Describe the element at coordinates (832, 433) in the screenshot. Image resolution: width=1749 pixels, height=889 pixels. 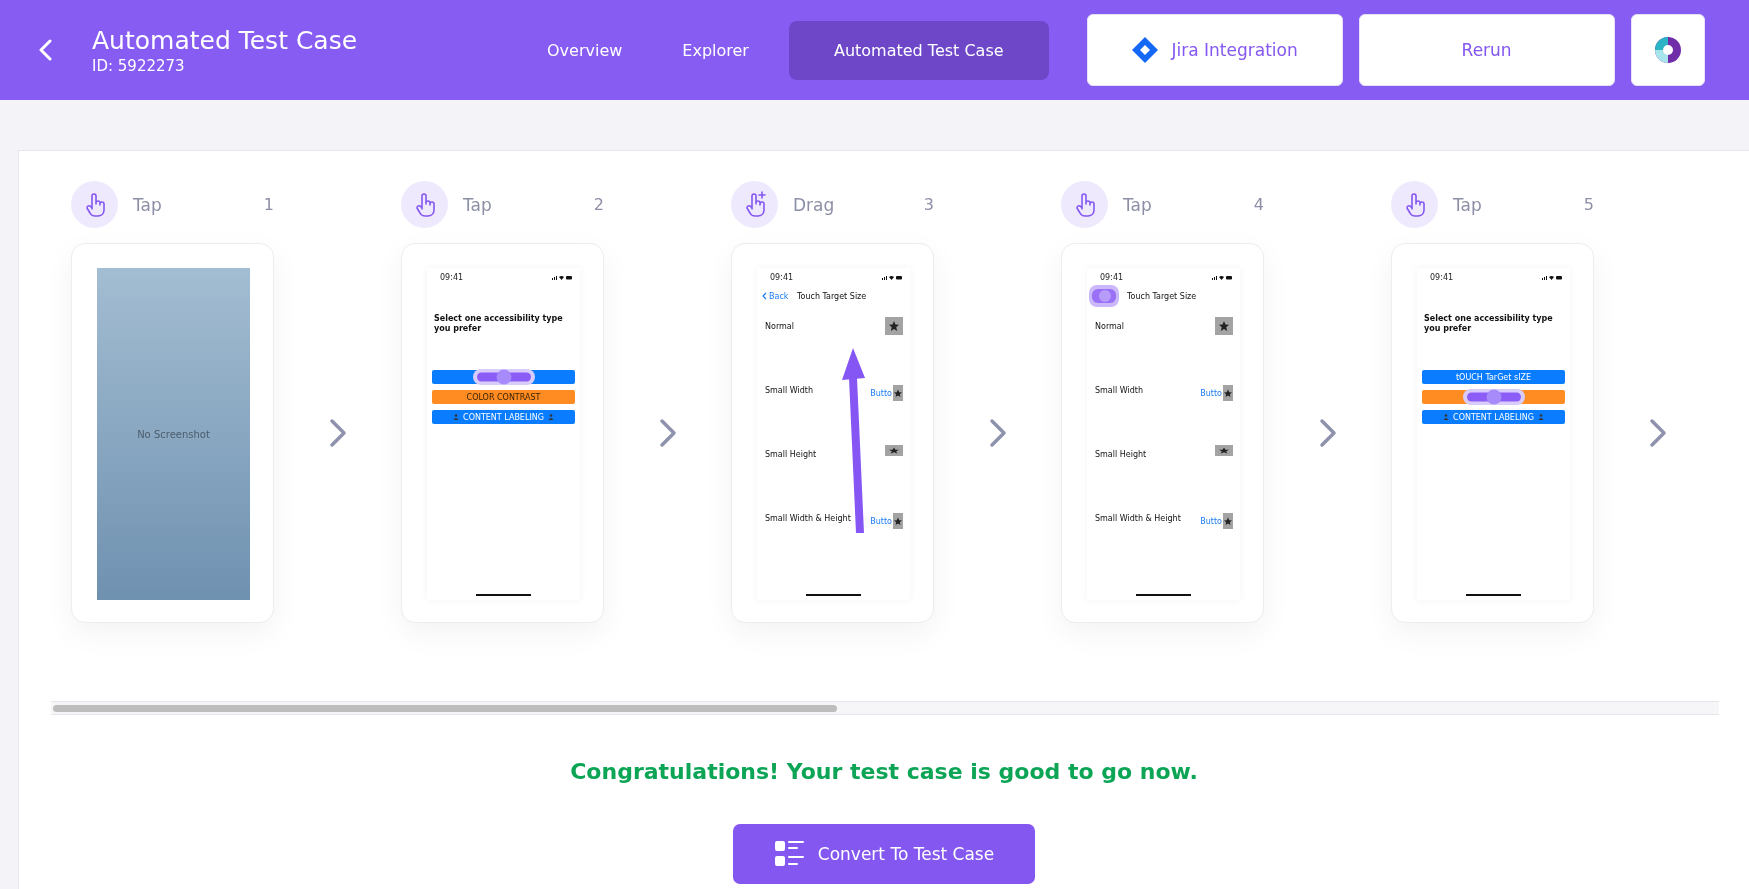
I see `screenshot-card: 09:41 Back Touch Target Size Normal Small Width Butto Small Height Small Width & Height Butto` at that location.